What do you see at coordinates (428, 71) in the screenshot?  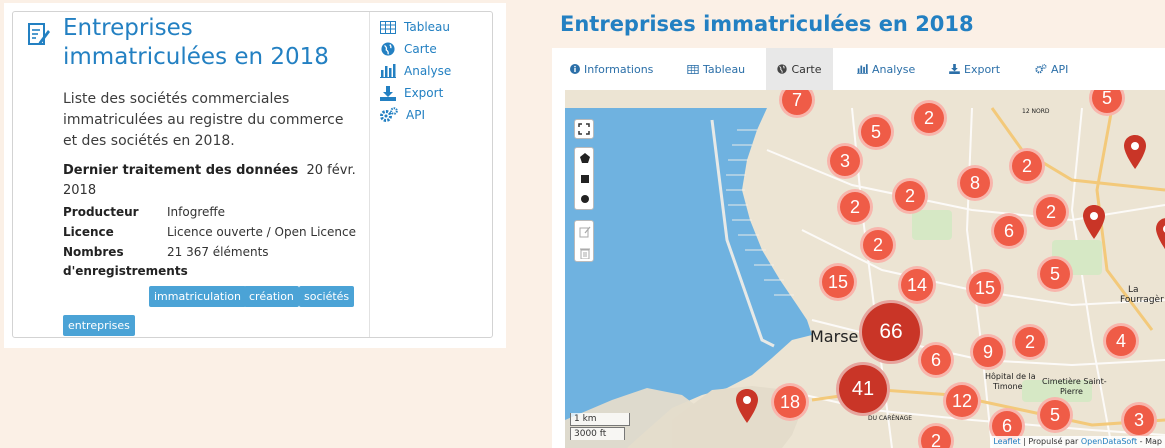 I see `side-link-analyse-label: Analyse` at bounding box center [428, 71].